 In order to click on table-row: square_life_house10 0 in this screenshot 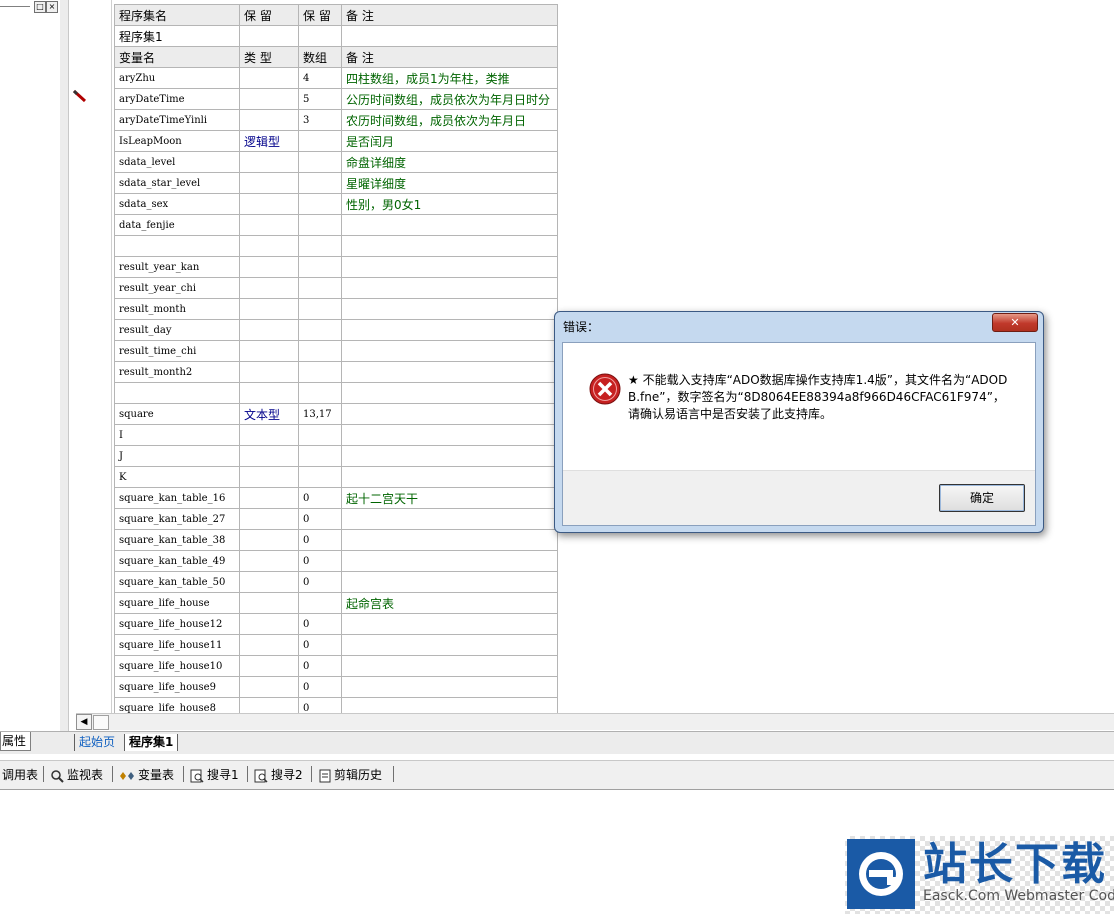, I will do `click(336, 666)`.